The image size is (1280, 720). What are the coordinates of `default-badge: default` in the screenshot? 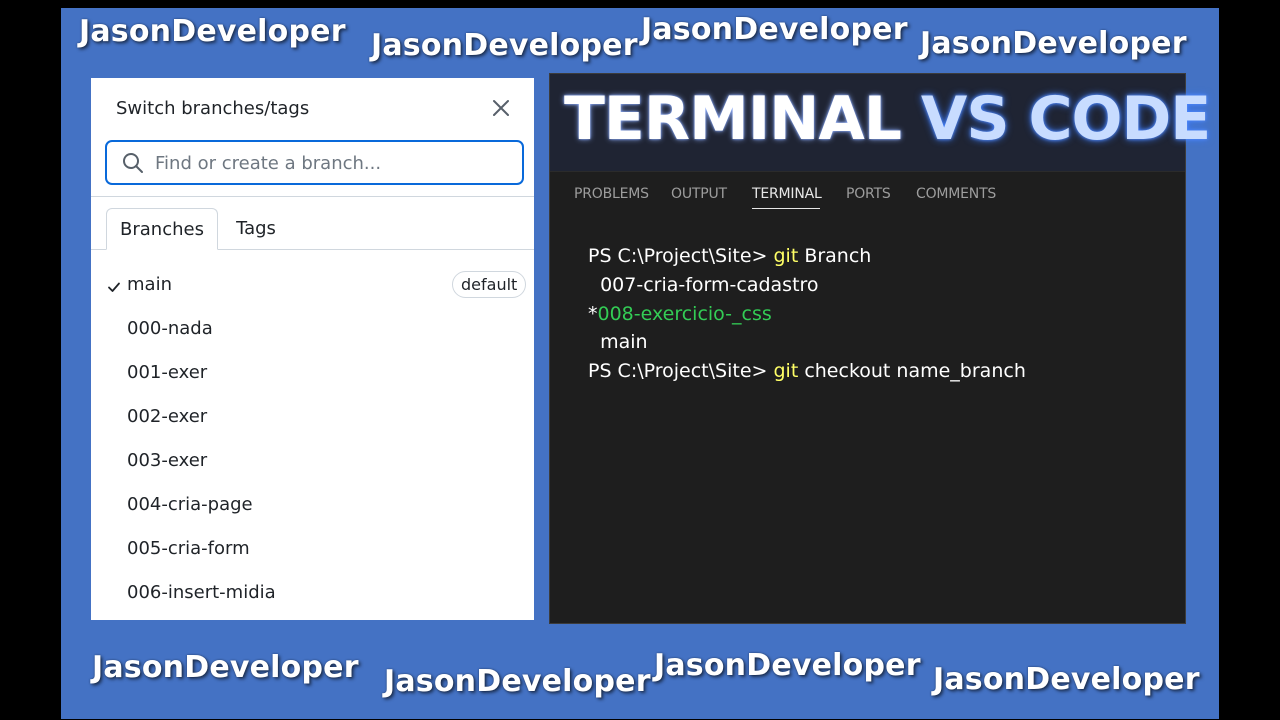 It's located at (489, 284).